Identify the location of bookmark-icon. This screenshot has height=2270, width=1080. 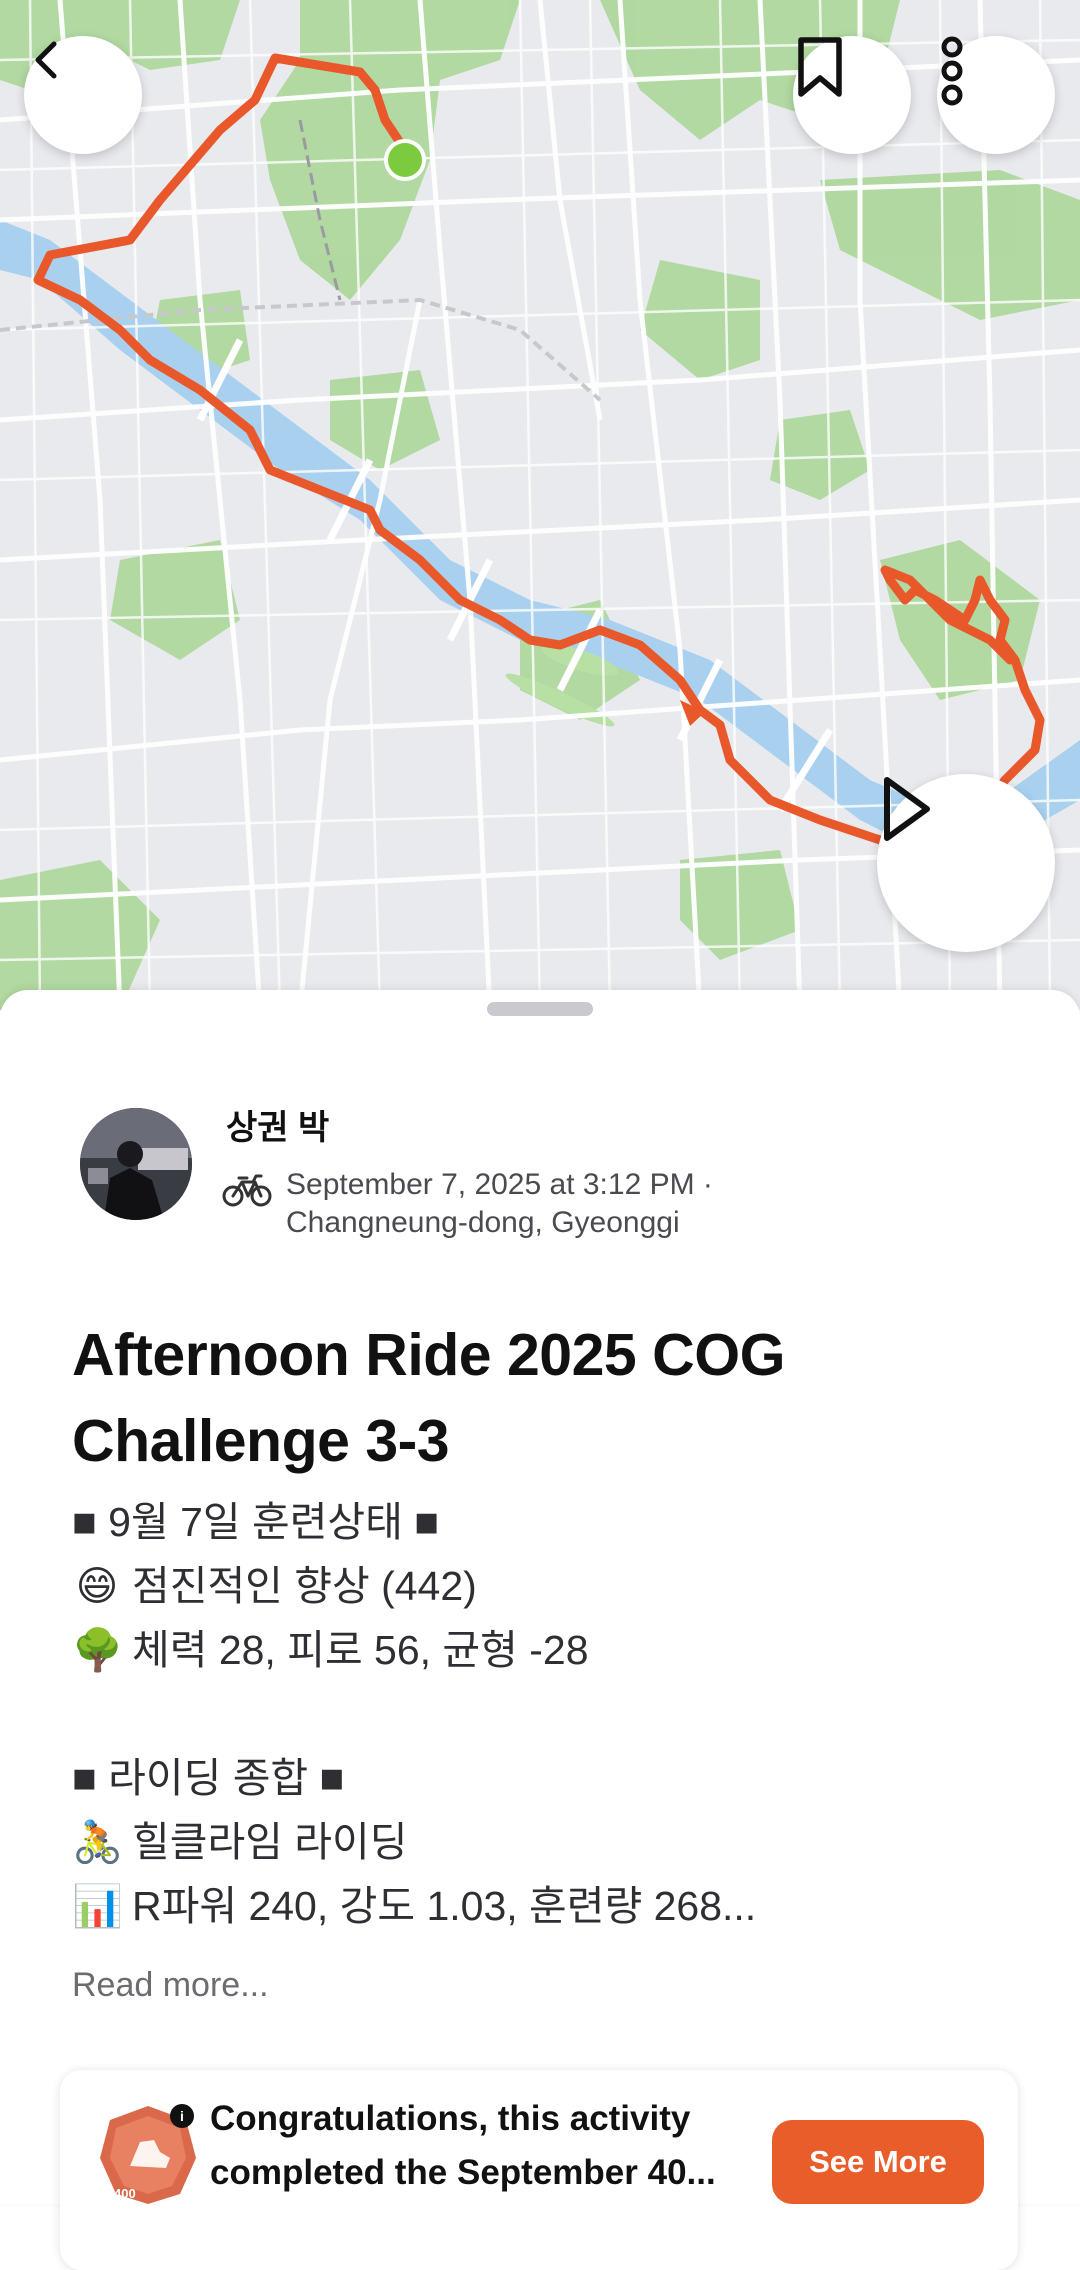
(820, 67).